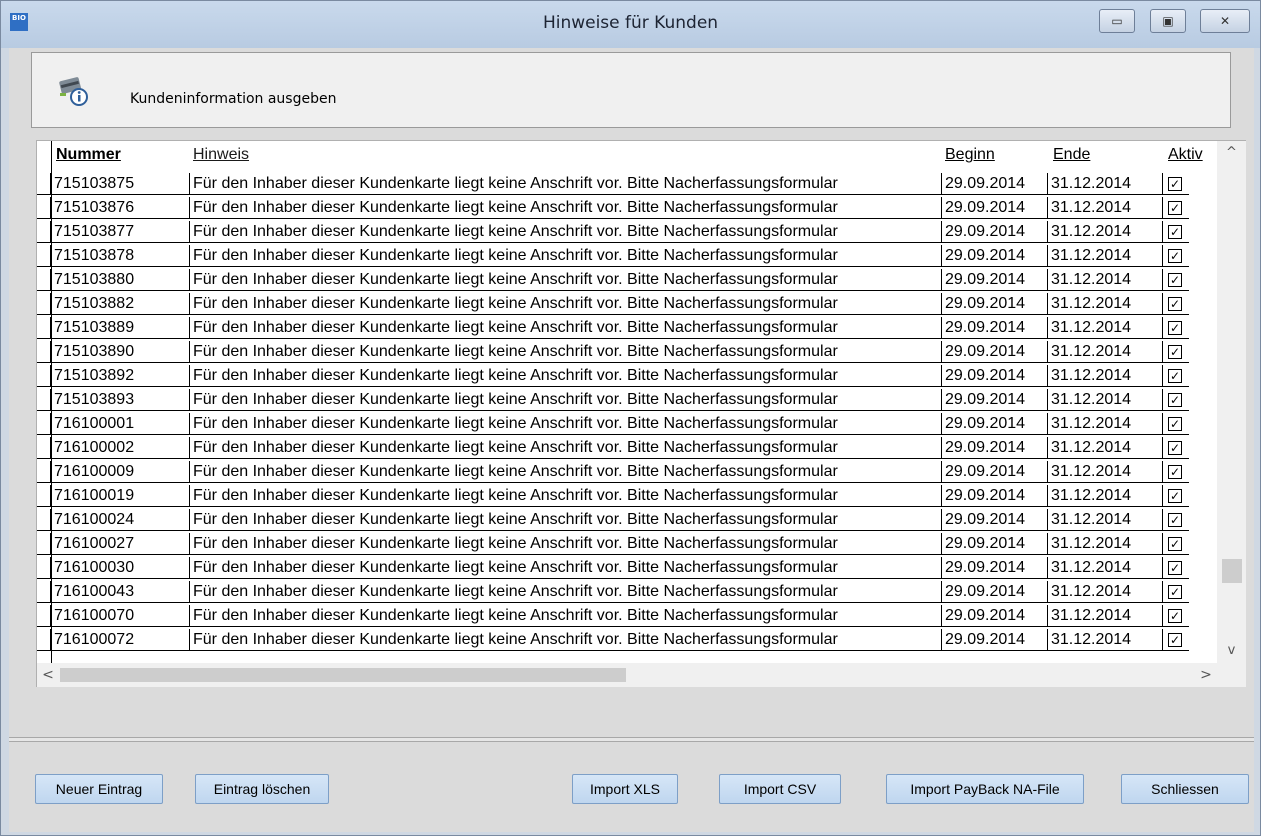  What do you see at coordinates (233, 99) in the screenshot?
I see `header-label: Kundeninformation ausgeben` at bounding box center [233, 99].